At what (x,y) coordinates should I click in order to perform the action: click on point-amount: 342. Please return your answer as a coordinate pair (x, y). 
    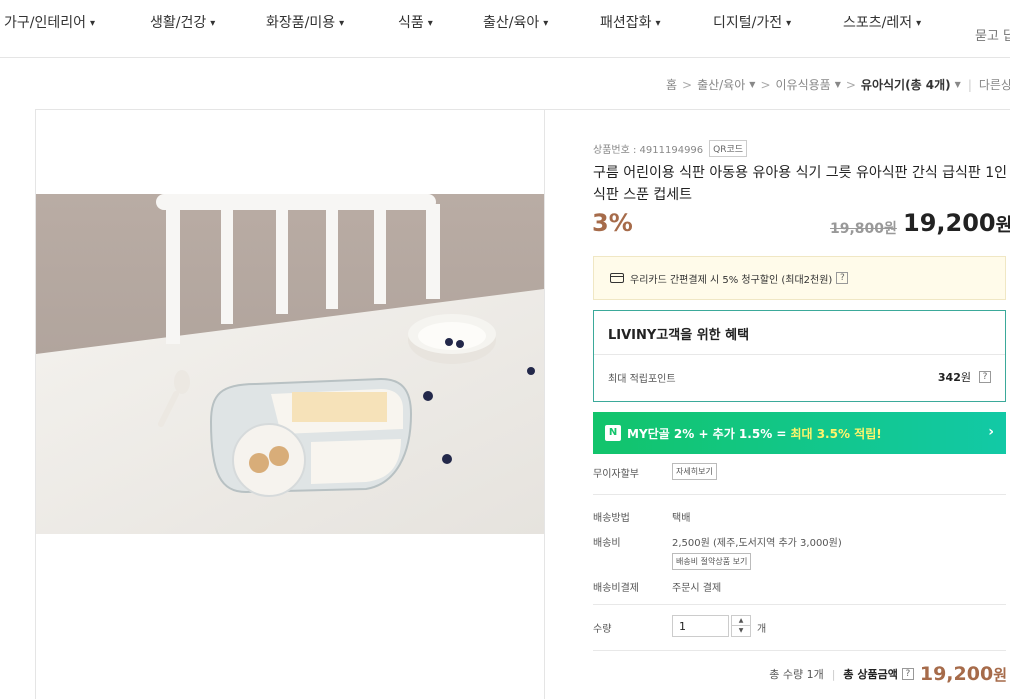
    Looking at the image, I should click on (949, 377).